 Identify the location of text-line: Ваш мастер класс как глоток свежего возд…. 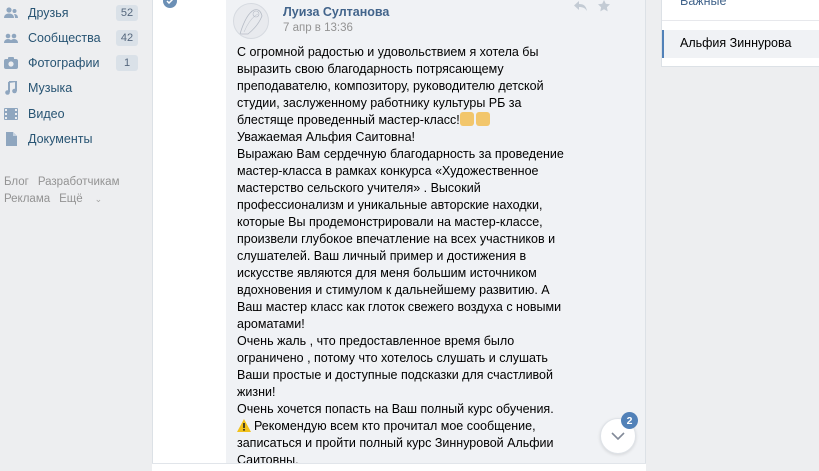
(399, 307).